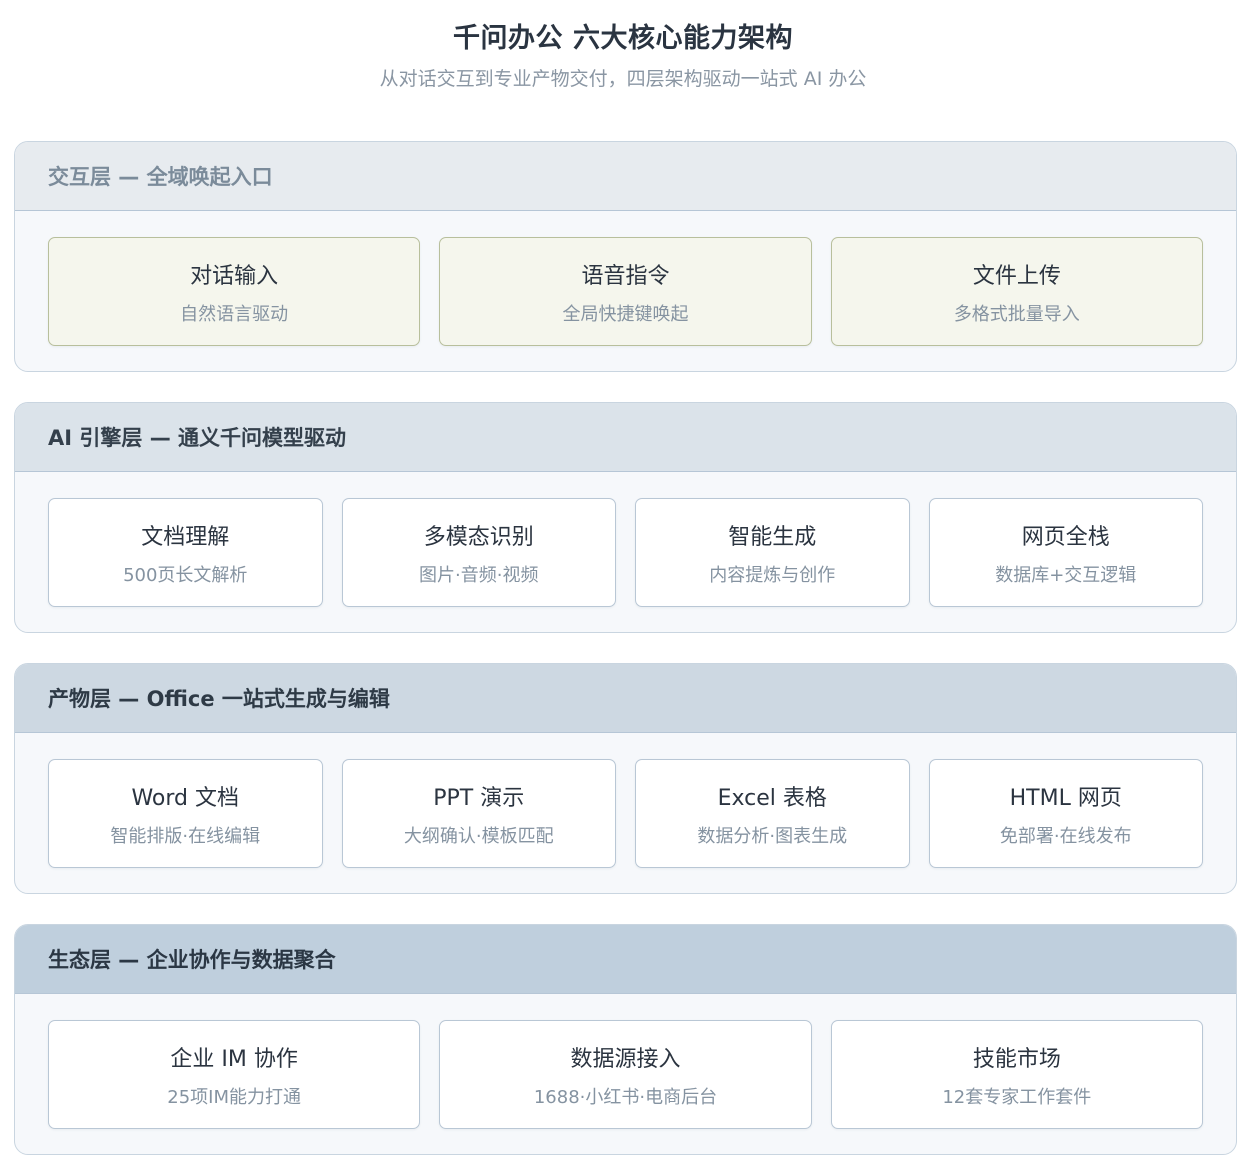 This screenshot has height=1166, width=1246. I want to click on card-subtitle: 大纲确认·模板匹配, so click(478, 836).